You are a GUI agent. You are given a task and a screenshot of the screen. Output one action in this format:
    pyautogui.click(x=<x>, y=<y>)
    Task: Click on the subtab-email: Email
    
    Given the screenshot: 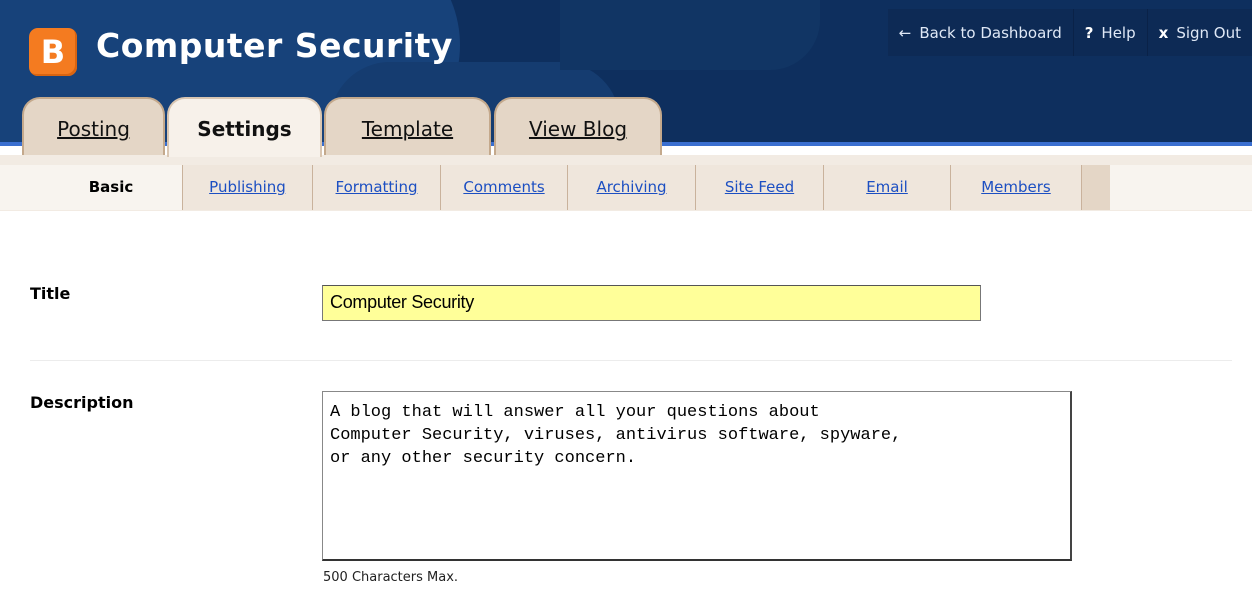 What is the action you would take?
    pyautogui.click(x=886, y=187)
    